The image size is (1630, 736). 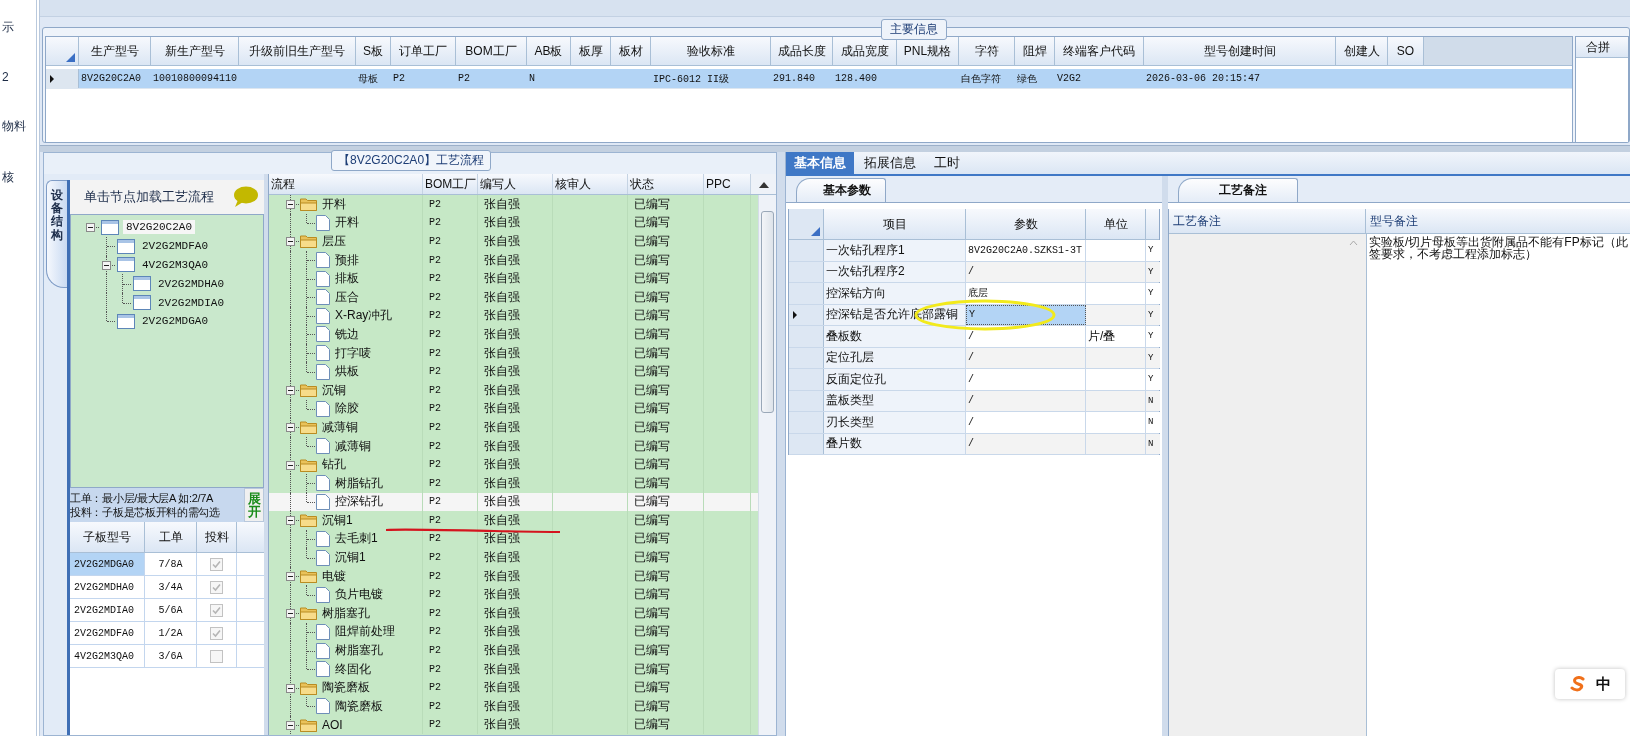 I want to click on column-header: 板厚, so click(x=591, y=51).